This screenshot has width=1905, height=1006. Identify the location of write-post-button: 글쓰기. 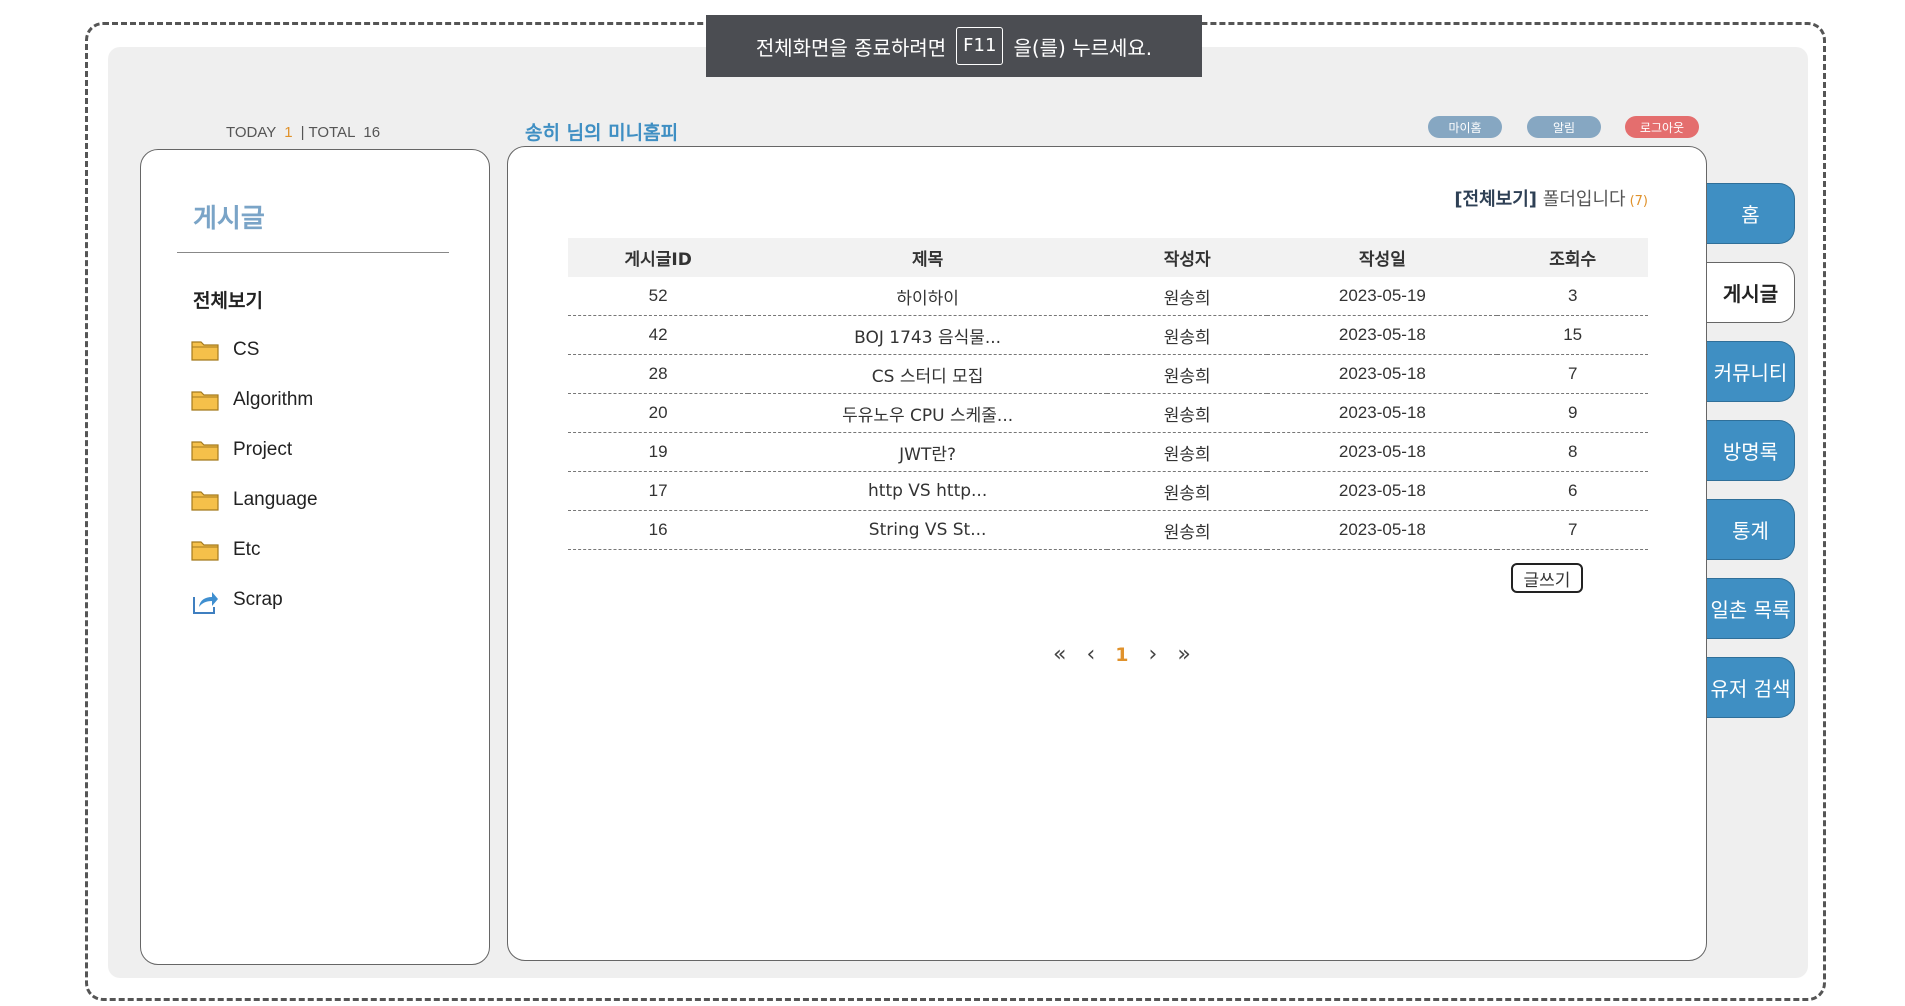
(1547, 578).